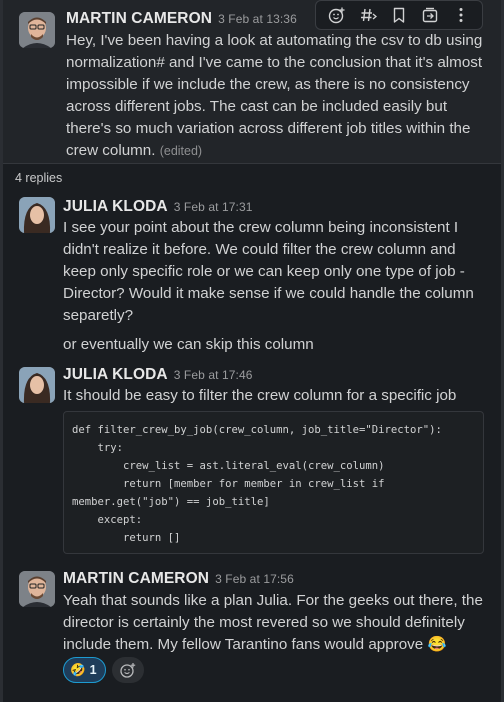  I want to click on parent-author: MARTIN CAMERON 3 Feb at 13:36, so click(181, 19).